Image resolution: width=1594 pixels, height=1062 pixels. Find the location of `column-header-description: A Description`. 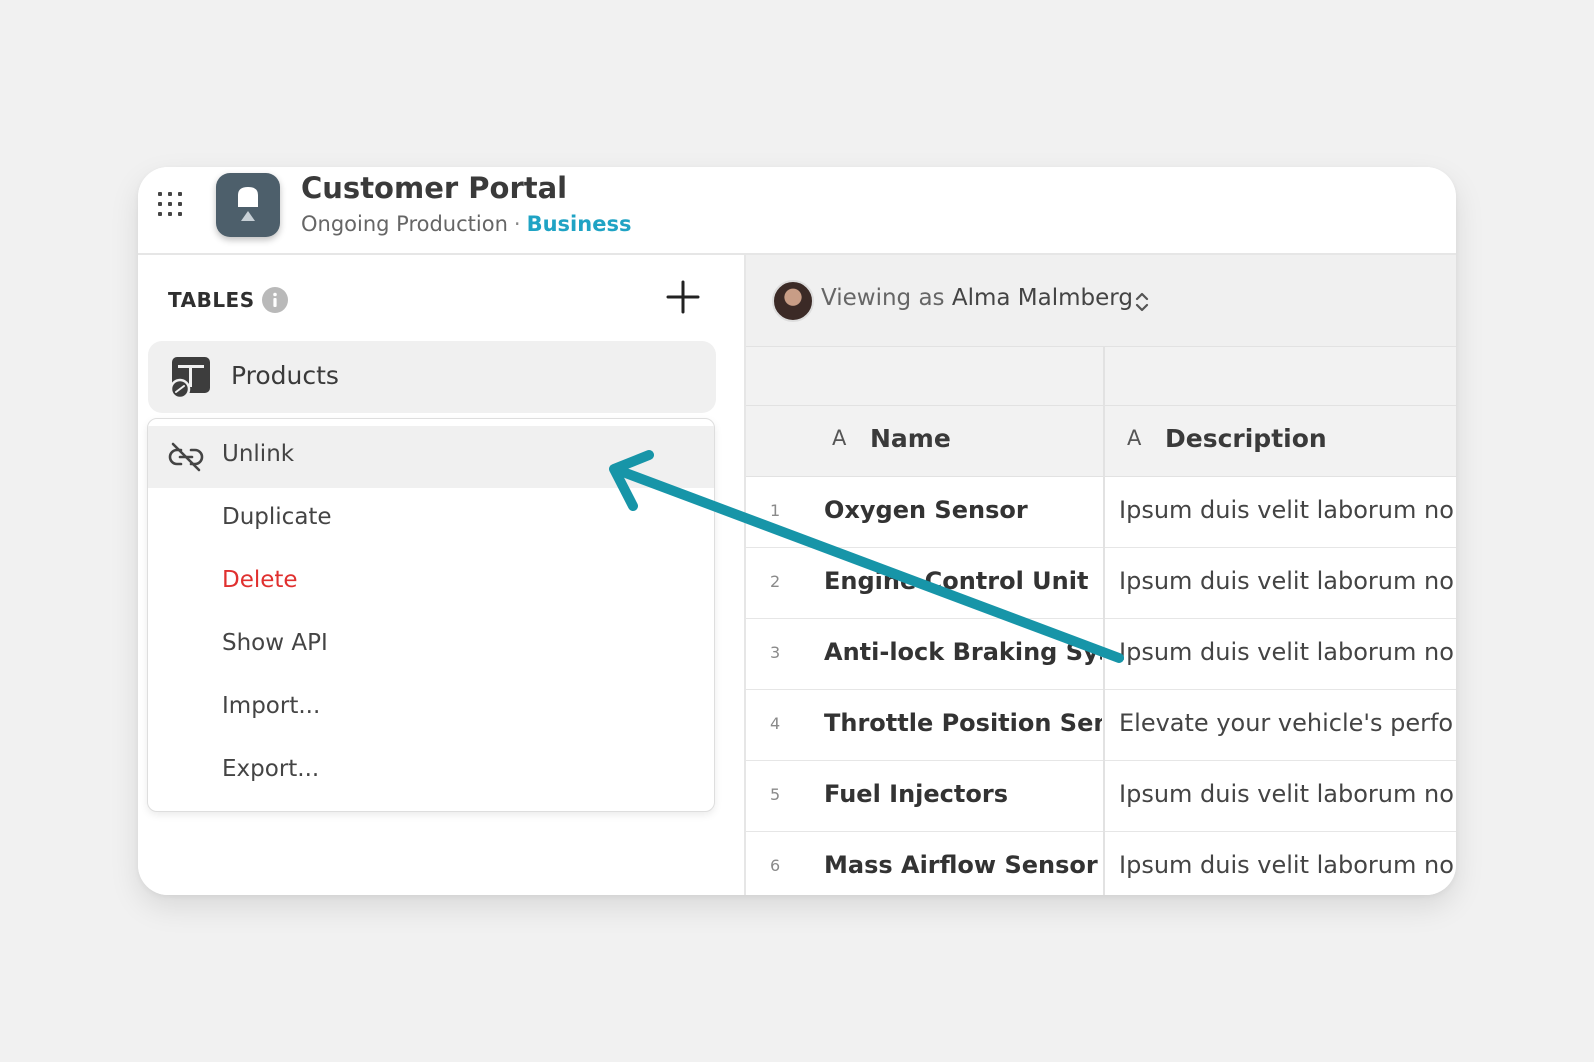

column-header-description: A Description is located at coordinates (1279, 441).